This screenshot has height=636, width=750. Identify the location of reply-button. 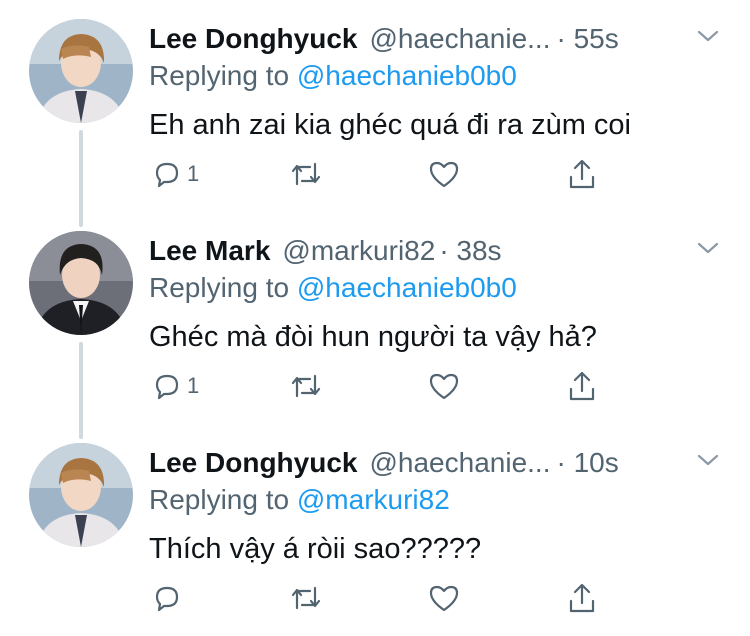
(169, 598).